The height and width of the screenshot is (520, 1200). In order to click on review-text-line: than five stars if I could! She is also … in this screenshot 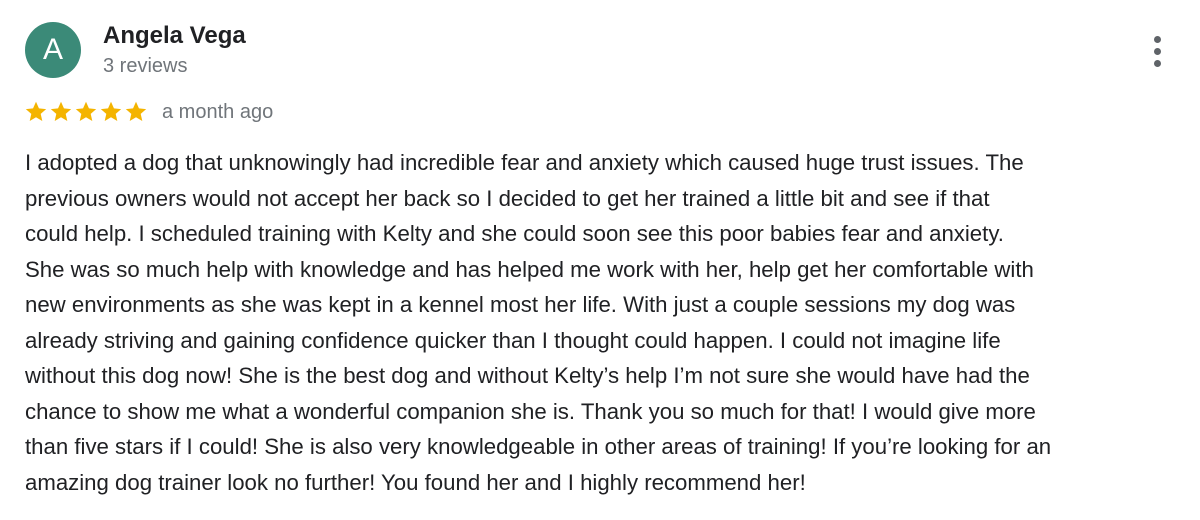, I will do `click(538, 446)`.